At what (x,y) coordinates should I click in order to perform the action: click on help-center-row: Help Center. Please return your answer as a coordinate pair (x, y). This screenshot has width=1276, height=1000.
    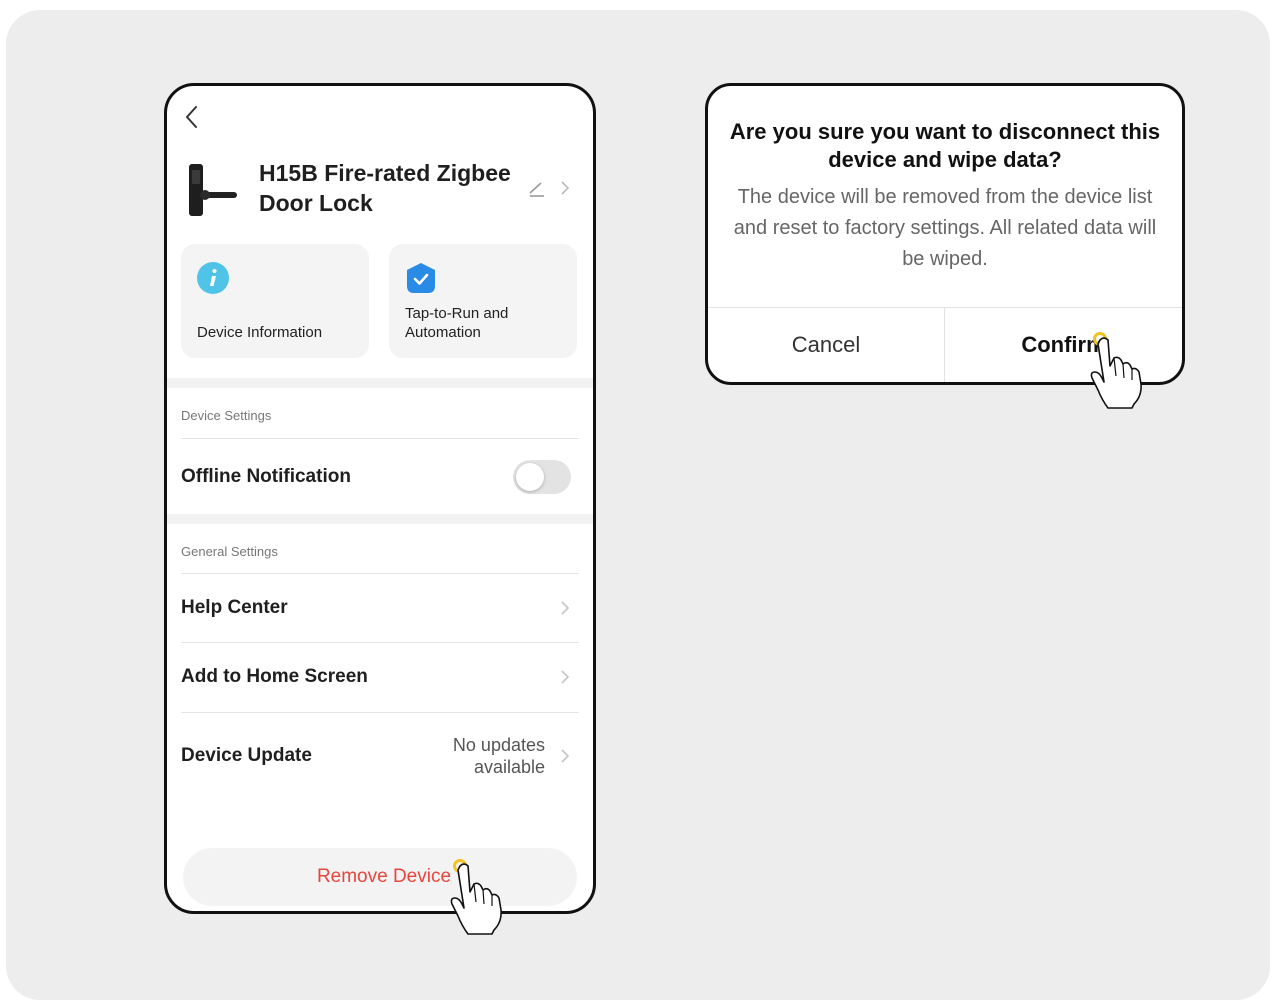
    Looking at the image, I should click on (234, 608).